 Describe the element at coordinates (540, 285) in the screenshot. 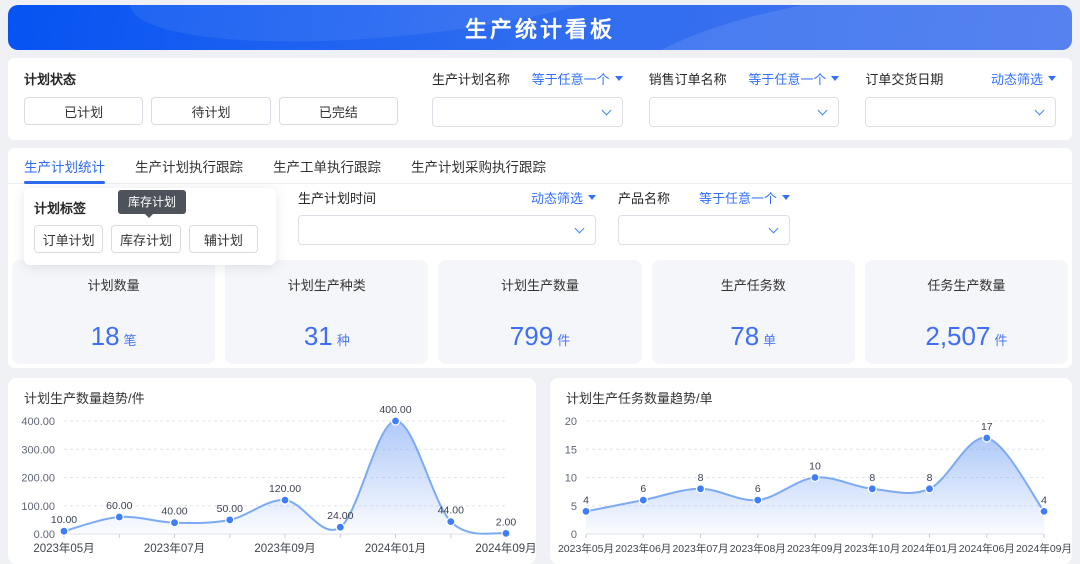

I see `kpi-label: 计划生产数量` at that location.